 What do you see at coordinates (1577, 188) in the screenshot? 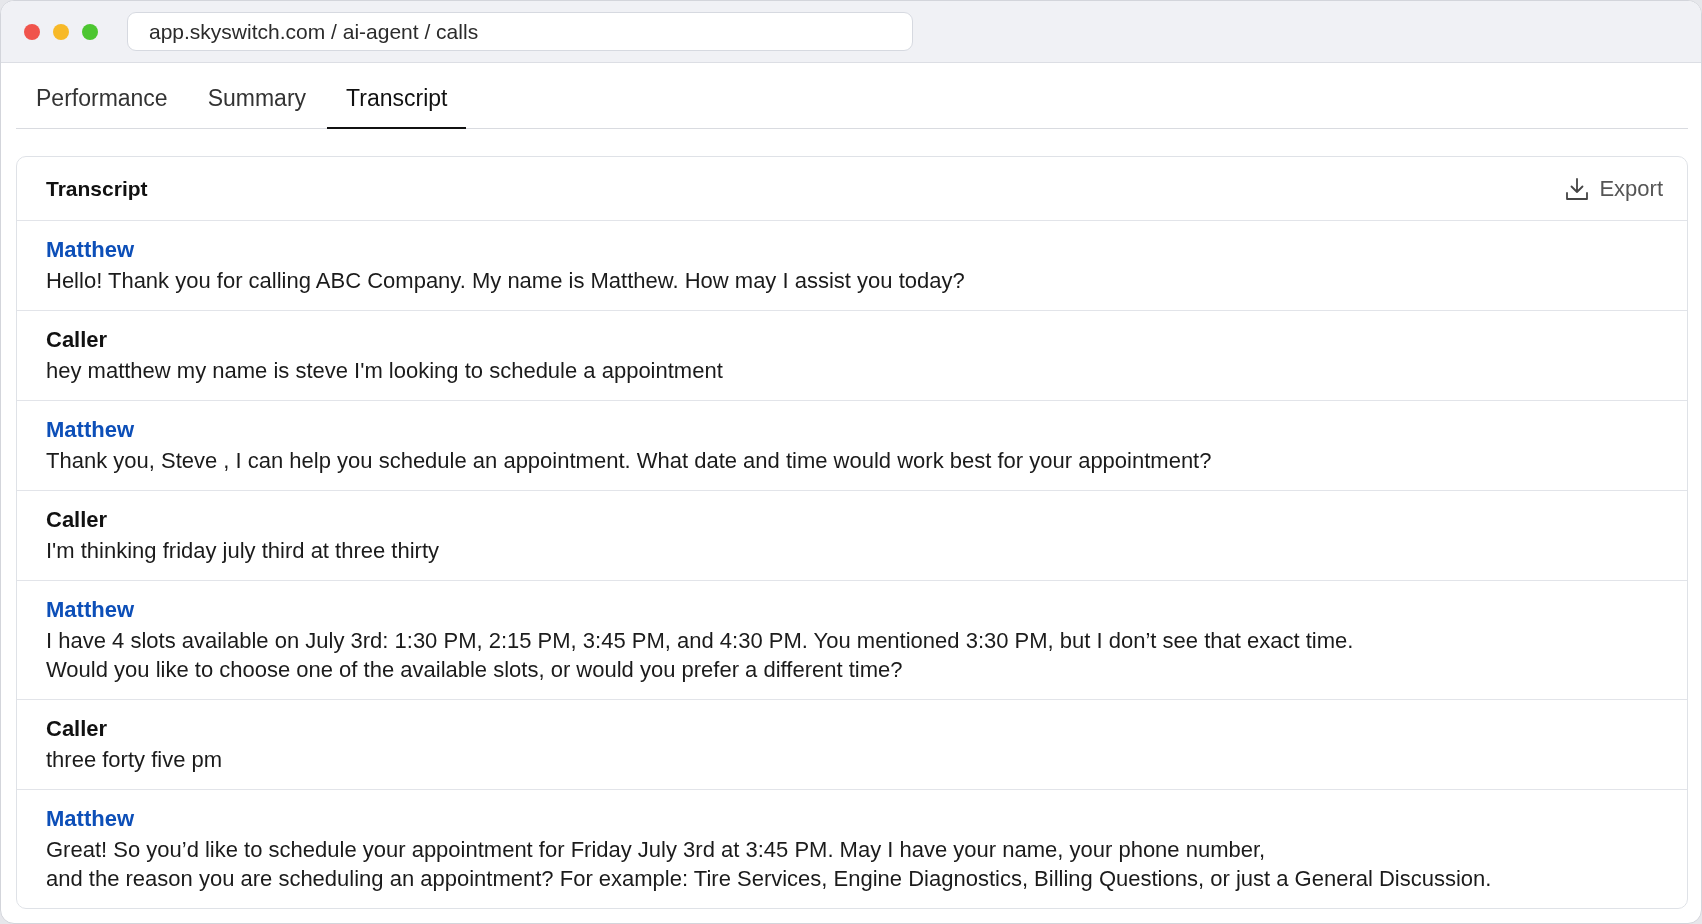
I see `download-icon` at bounding box center [1577, 188].